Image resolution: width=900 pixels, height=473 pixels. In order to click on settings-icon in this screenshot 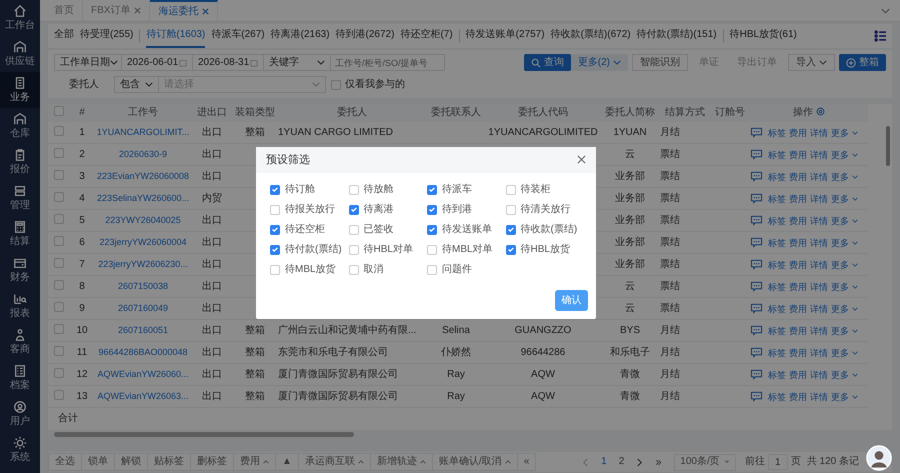, I will do `click(820, 111)`.